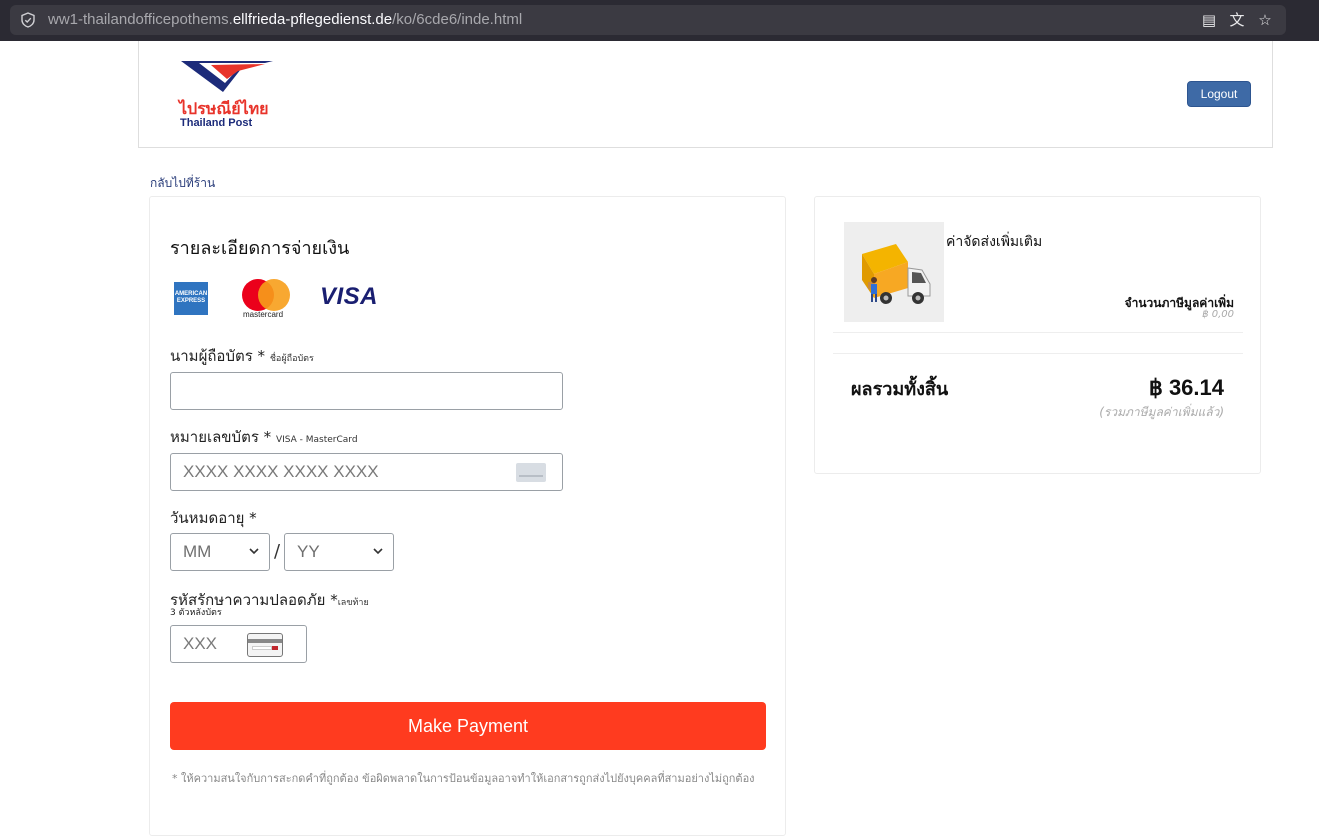  Describe the element at coordinates (994, 242) in the screenshot. I see `shipping-title: ค่าจัดส่งเพิ่มเติม` at that location.